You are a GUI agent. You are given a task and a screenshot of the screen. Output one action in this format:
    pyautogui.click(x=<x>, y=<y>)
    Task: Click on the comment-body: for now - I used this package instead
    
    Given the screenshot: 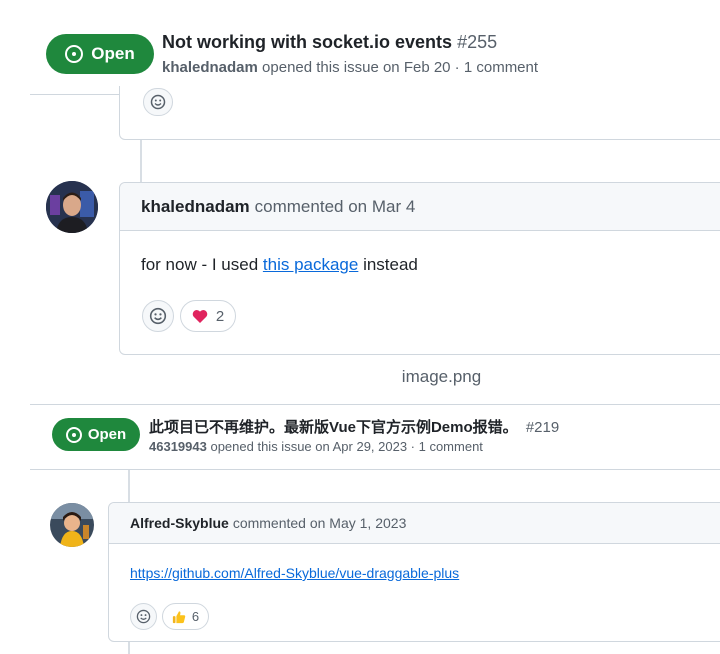 What is the action you would take?
    pyautogui.click(x=279, y=265)
    